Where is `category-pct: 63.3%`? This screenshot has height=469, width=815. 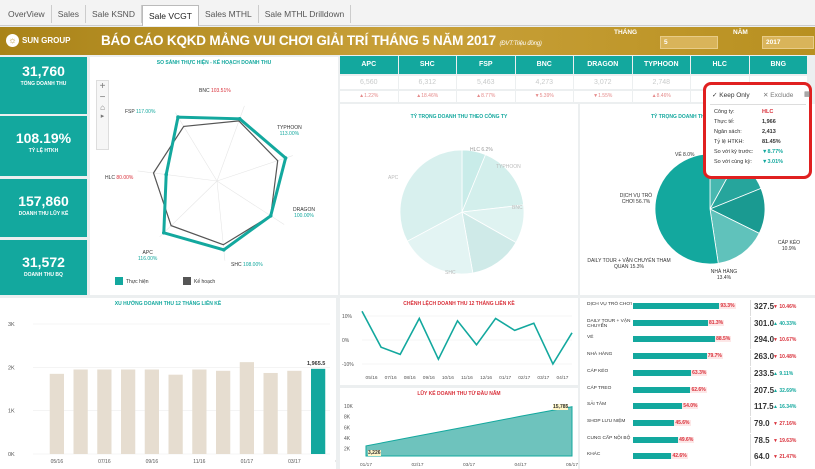 category-pct: 63.3% is located at coordinates (699, 372).